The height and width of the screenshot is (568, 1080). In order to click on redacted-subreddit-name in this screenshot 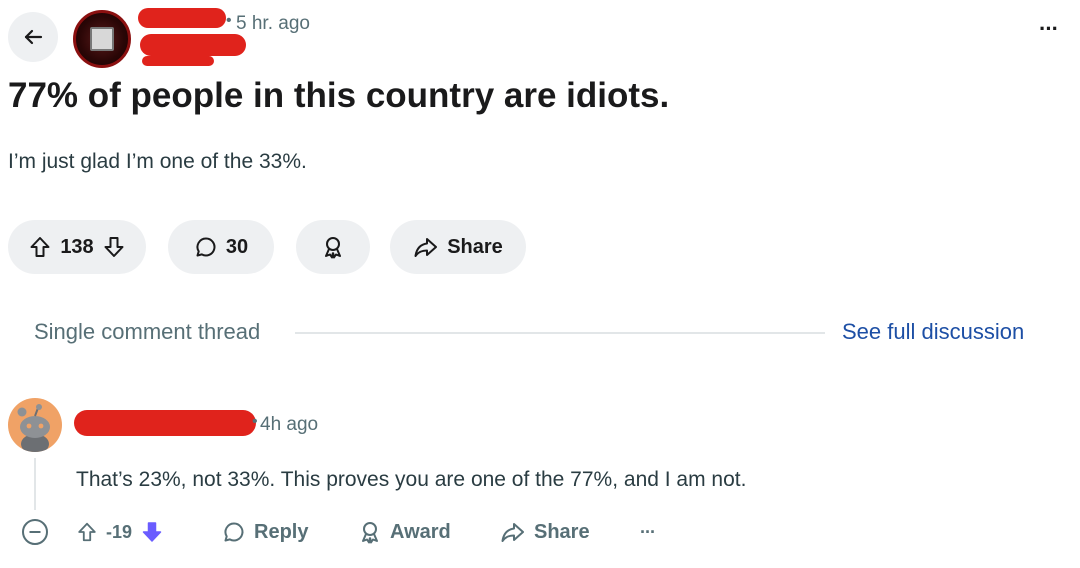, I will do `click(182, 18)`.